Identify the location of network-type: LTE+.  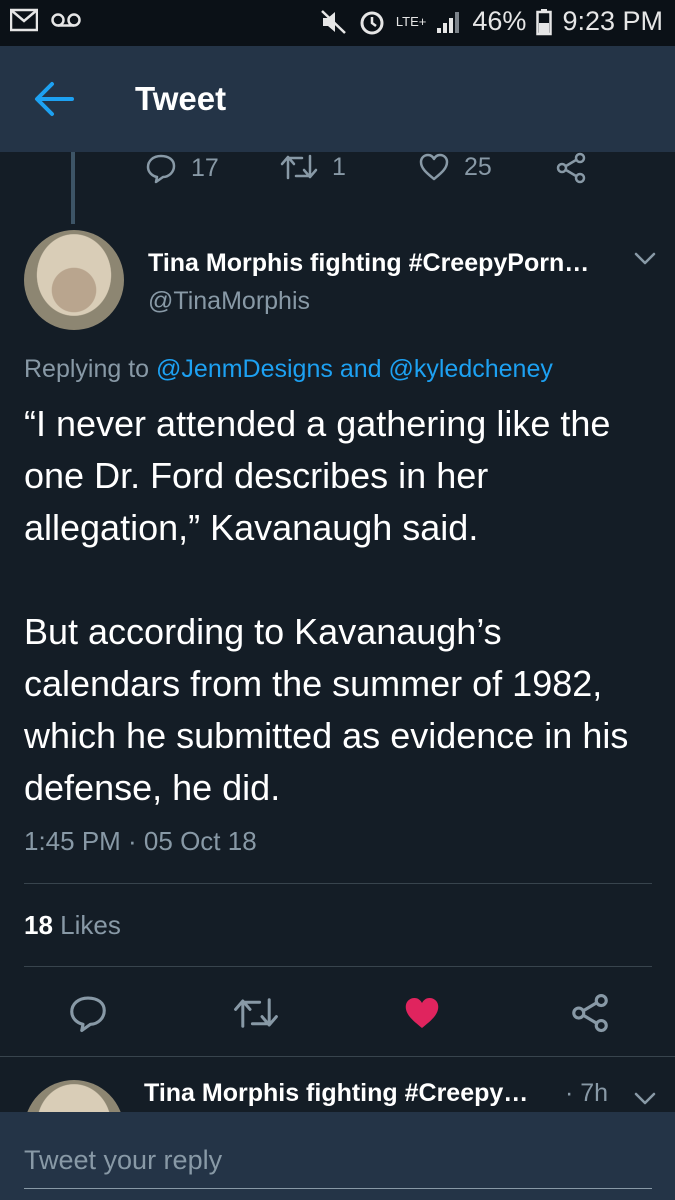
(411, 21).